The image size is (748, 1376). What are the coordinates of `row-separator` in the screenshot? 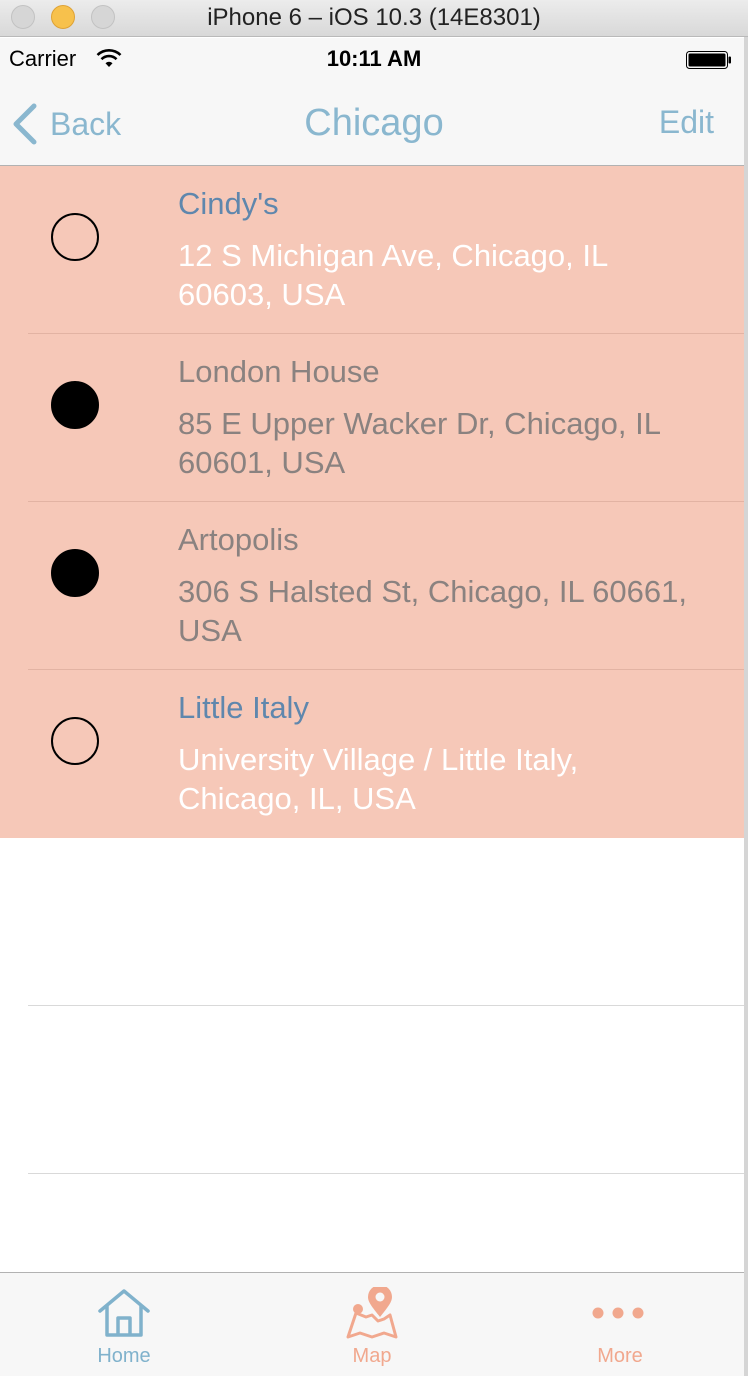 It's located at (386, 1173).